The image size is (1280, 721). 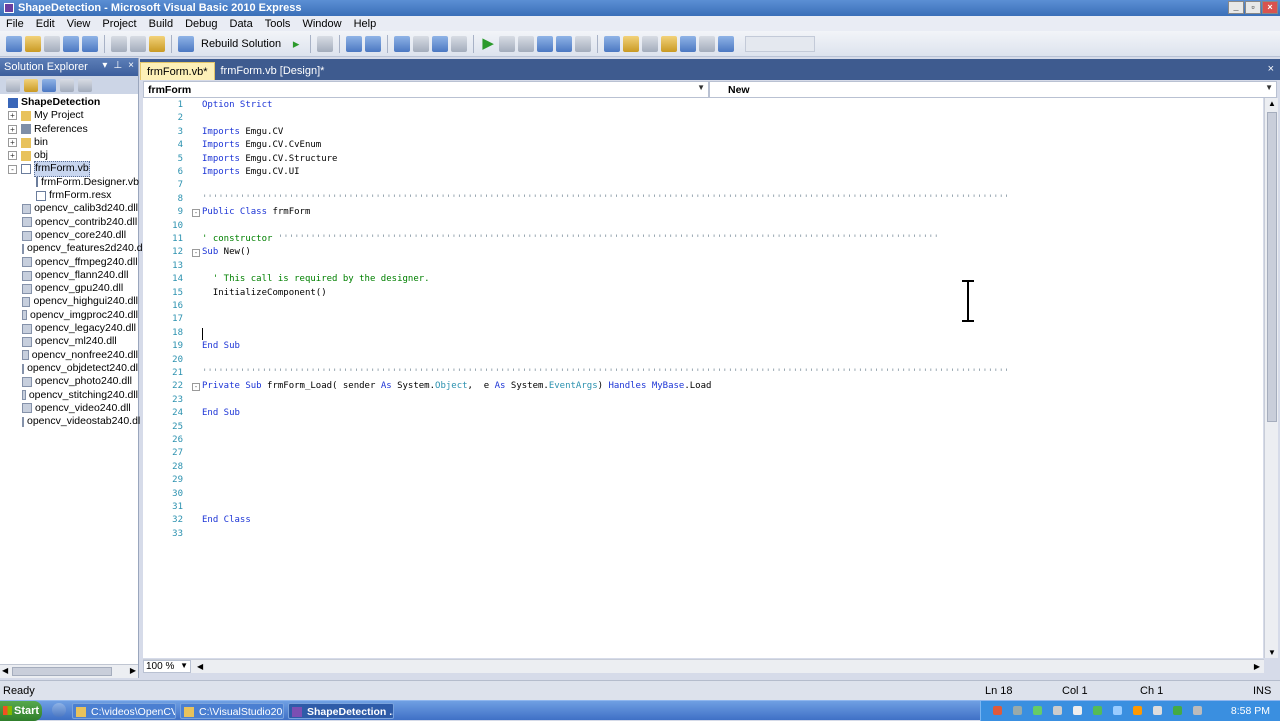 I want to click on tree-item: + References, so click(x=69, y=129).